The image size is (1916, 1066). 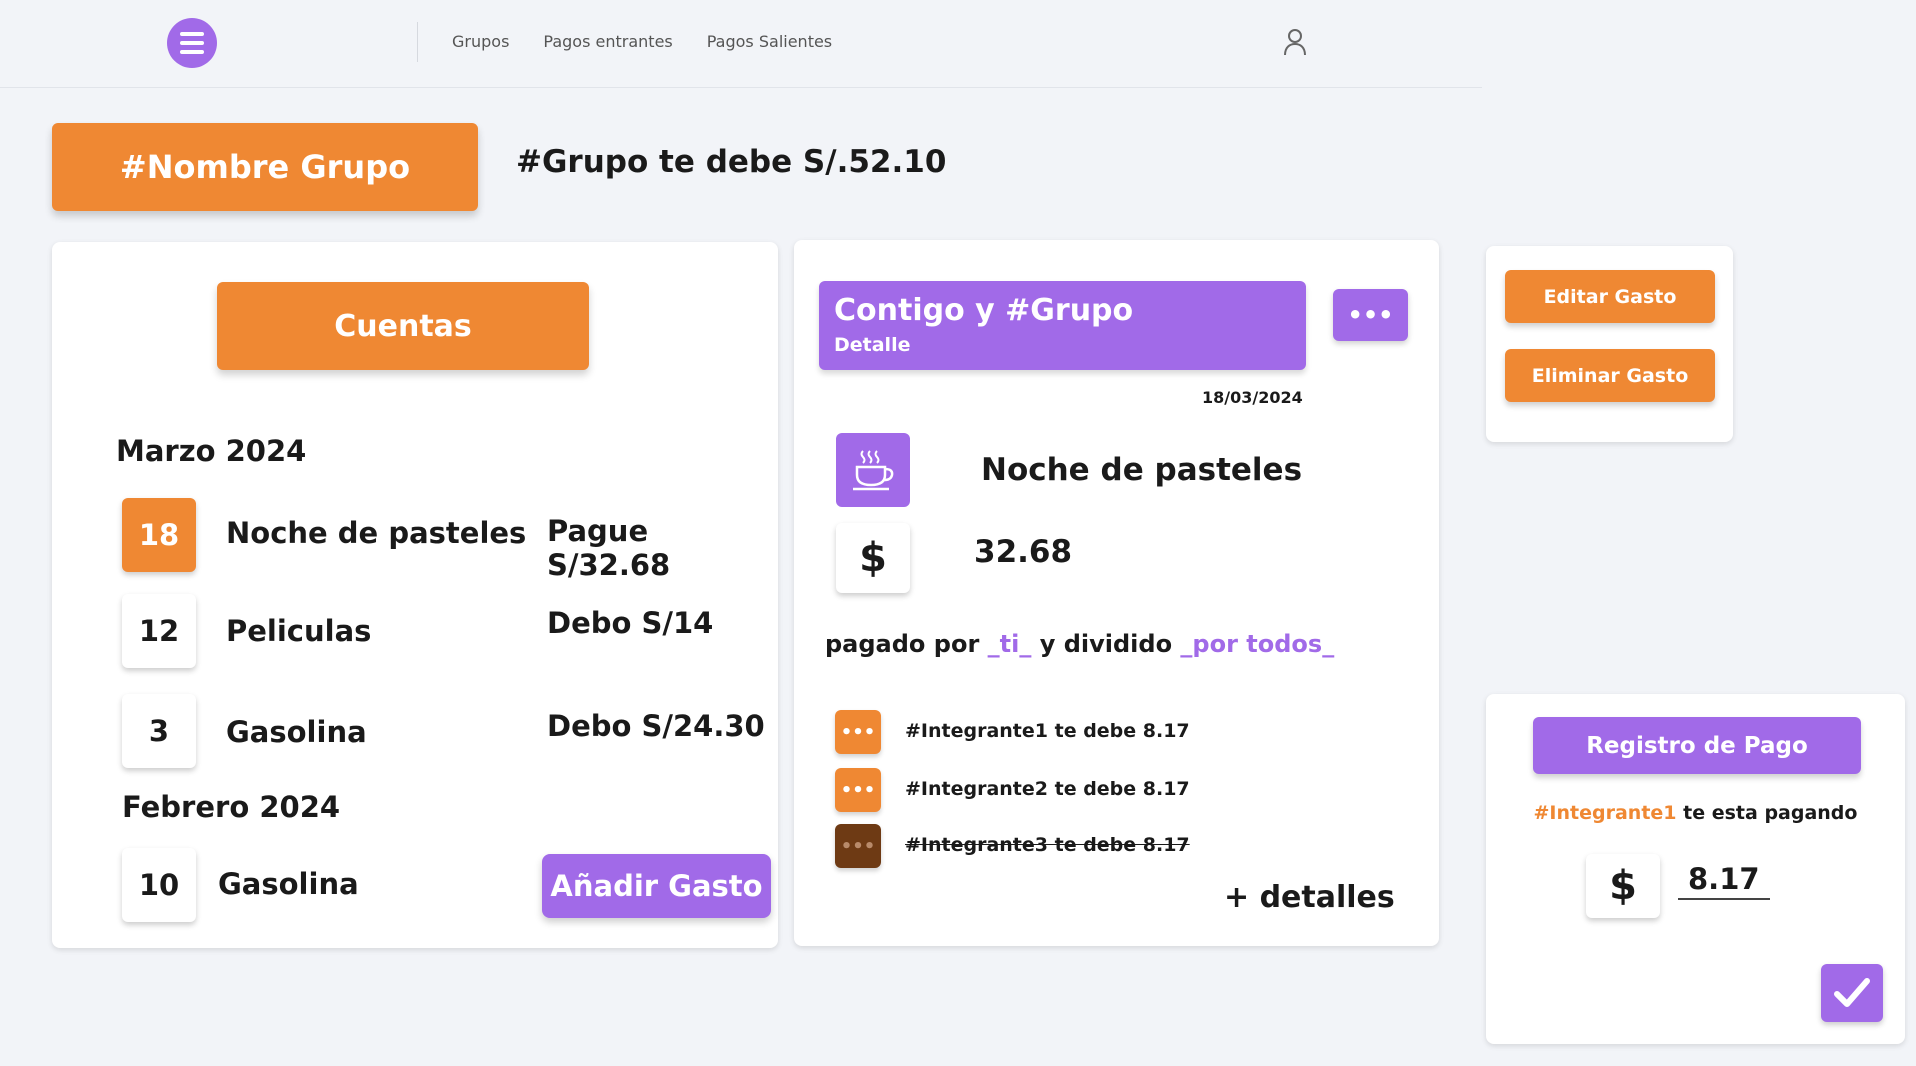 I want to click on coffee-cup-icon, so click(x=873, y=470).